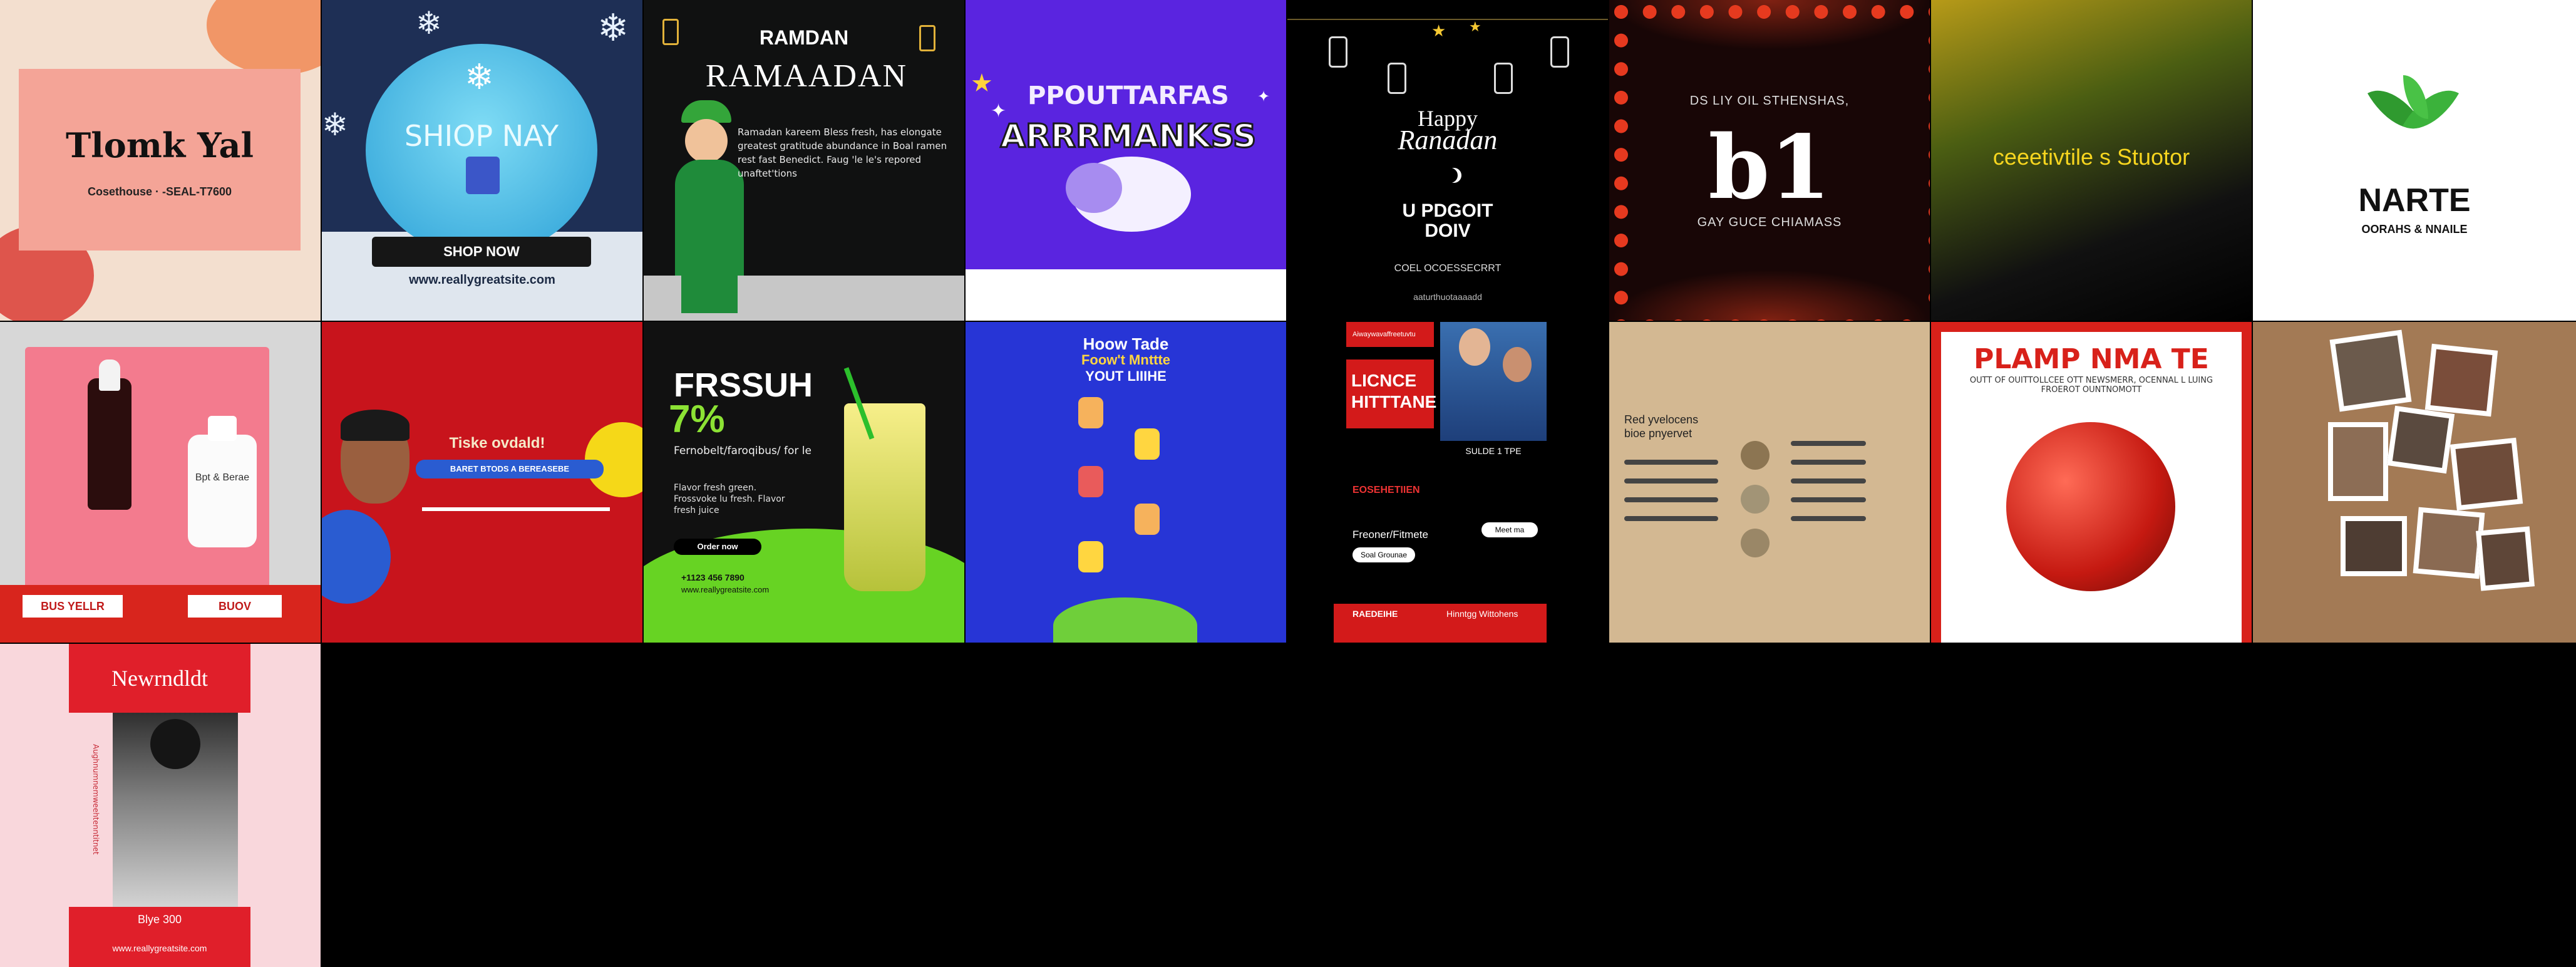 The height and width of the screenshot is (967, 2576). Describe the element at coordinates (1658, 433) in the screenshot. I see `doc-heading-2: bioe pnyervet` at that location.